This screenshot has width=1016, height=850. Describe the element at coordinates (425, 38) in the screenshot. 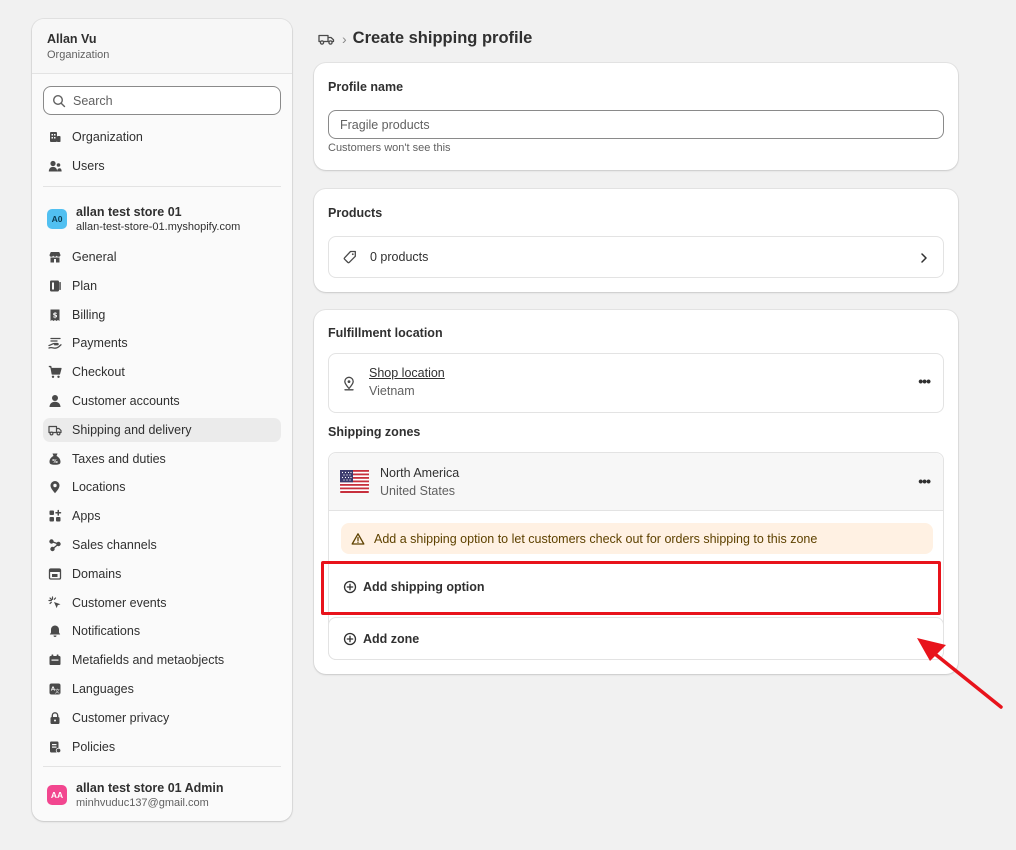

I see `breadcrumb: › Create shipping profile` at that location.